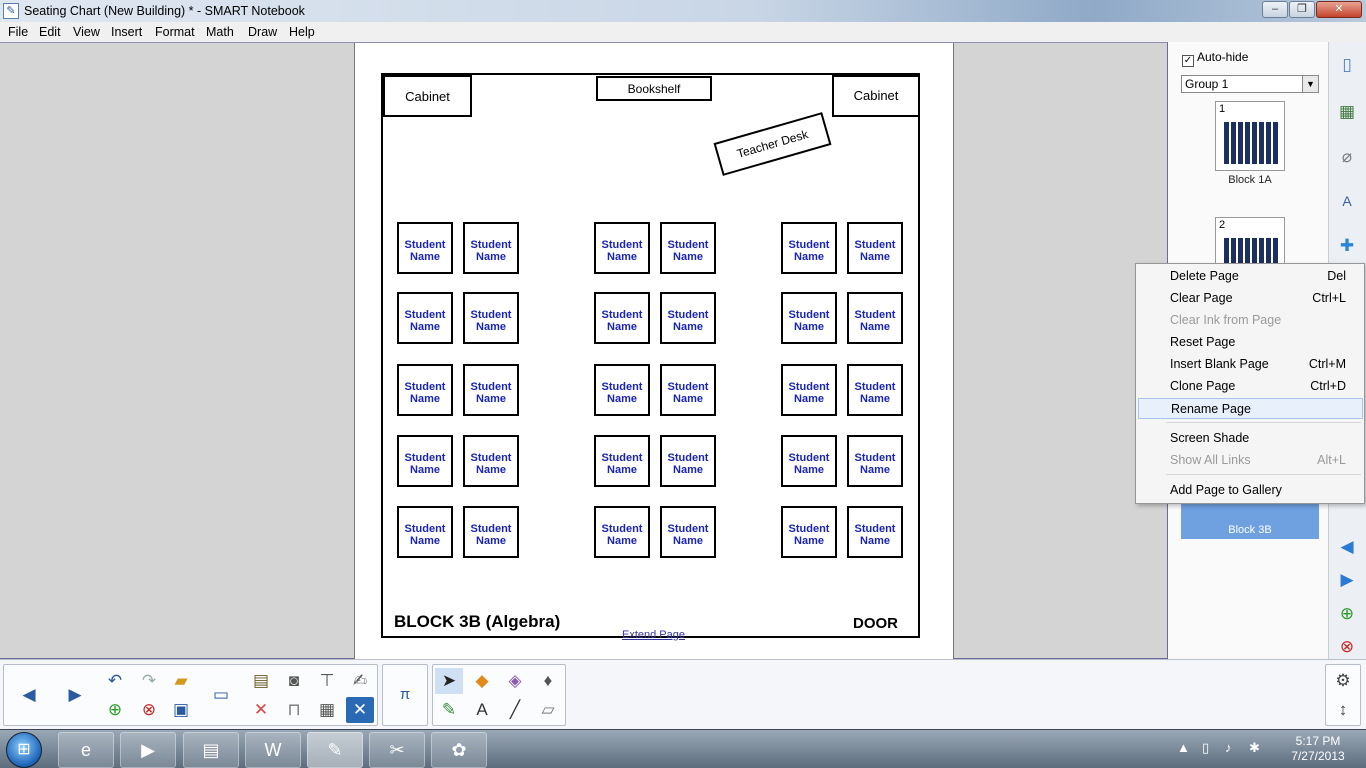 This screenshot has height=768, width=1366. What do you see at coordinates (261, 710) in the screenshot?
I see `delete-icon: ✕` at bounding box center [261, 710].